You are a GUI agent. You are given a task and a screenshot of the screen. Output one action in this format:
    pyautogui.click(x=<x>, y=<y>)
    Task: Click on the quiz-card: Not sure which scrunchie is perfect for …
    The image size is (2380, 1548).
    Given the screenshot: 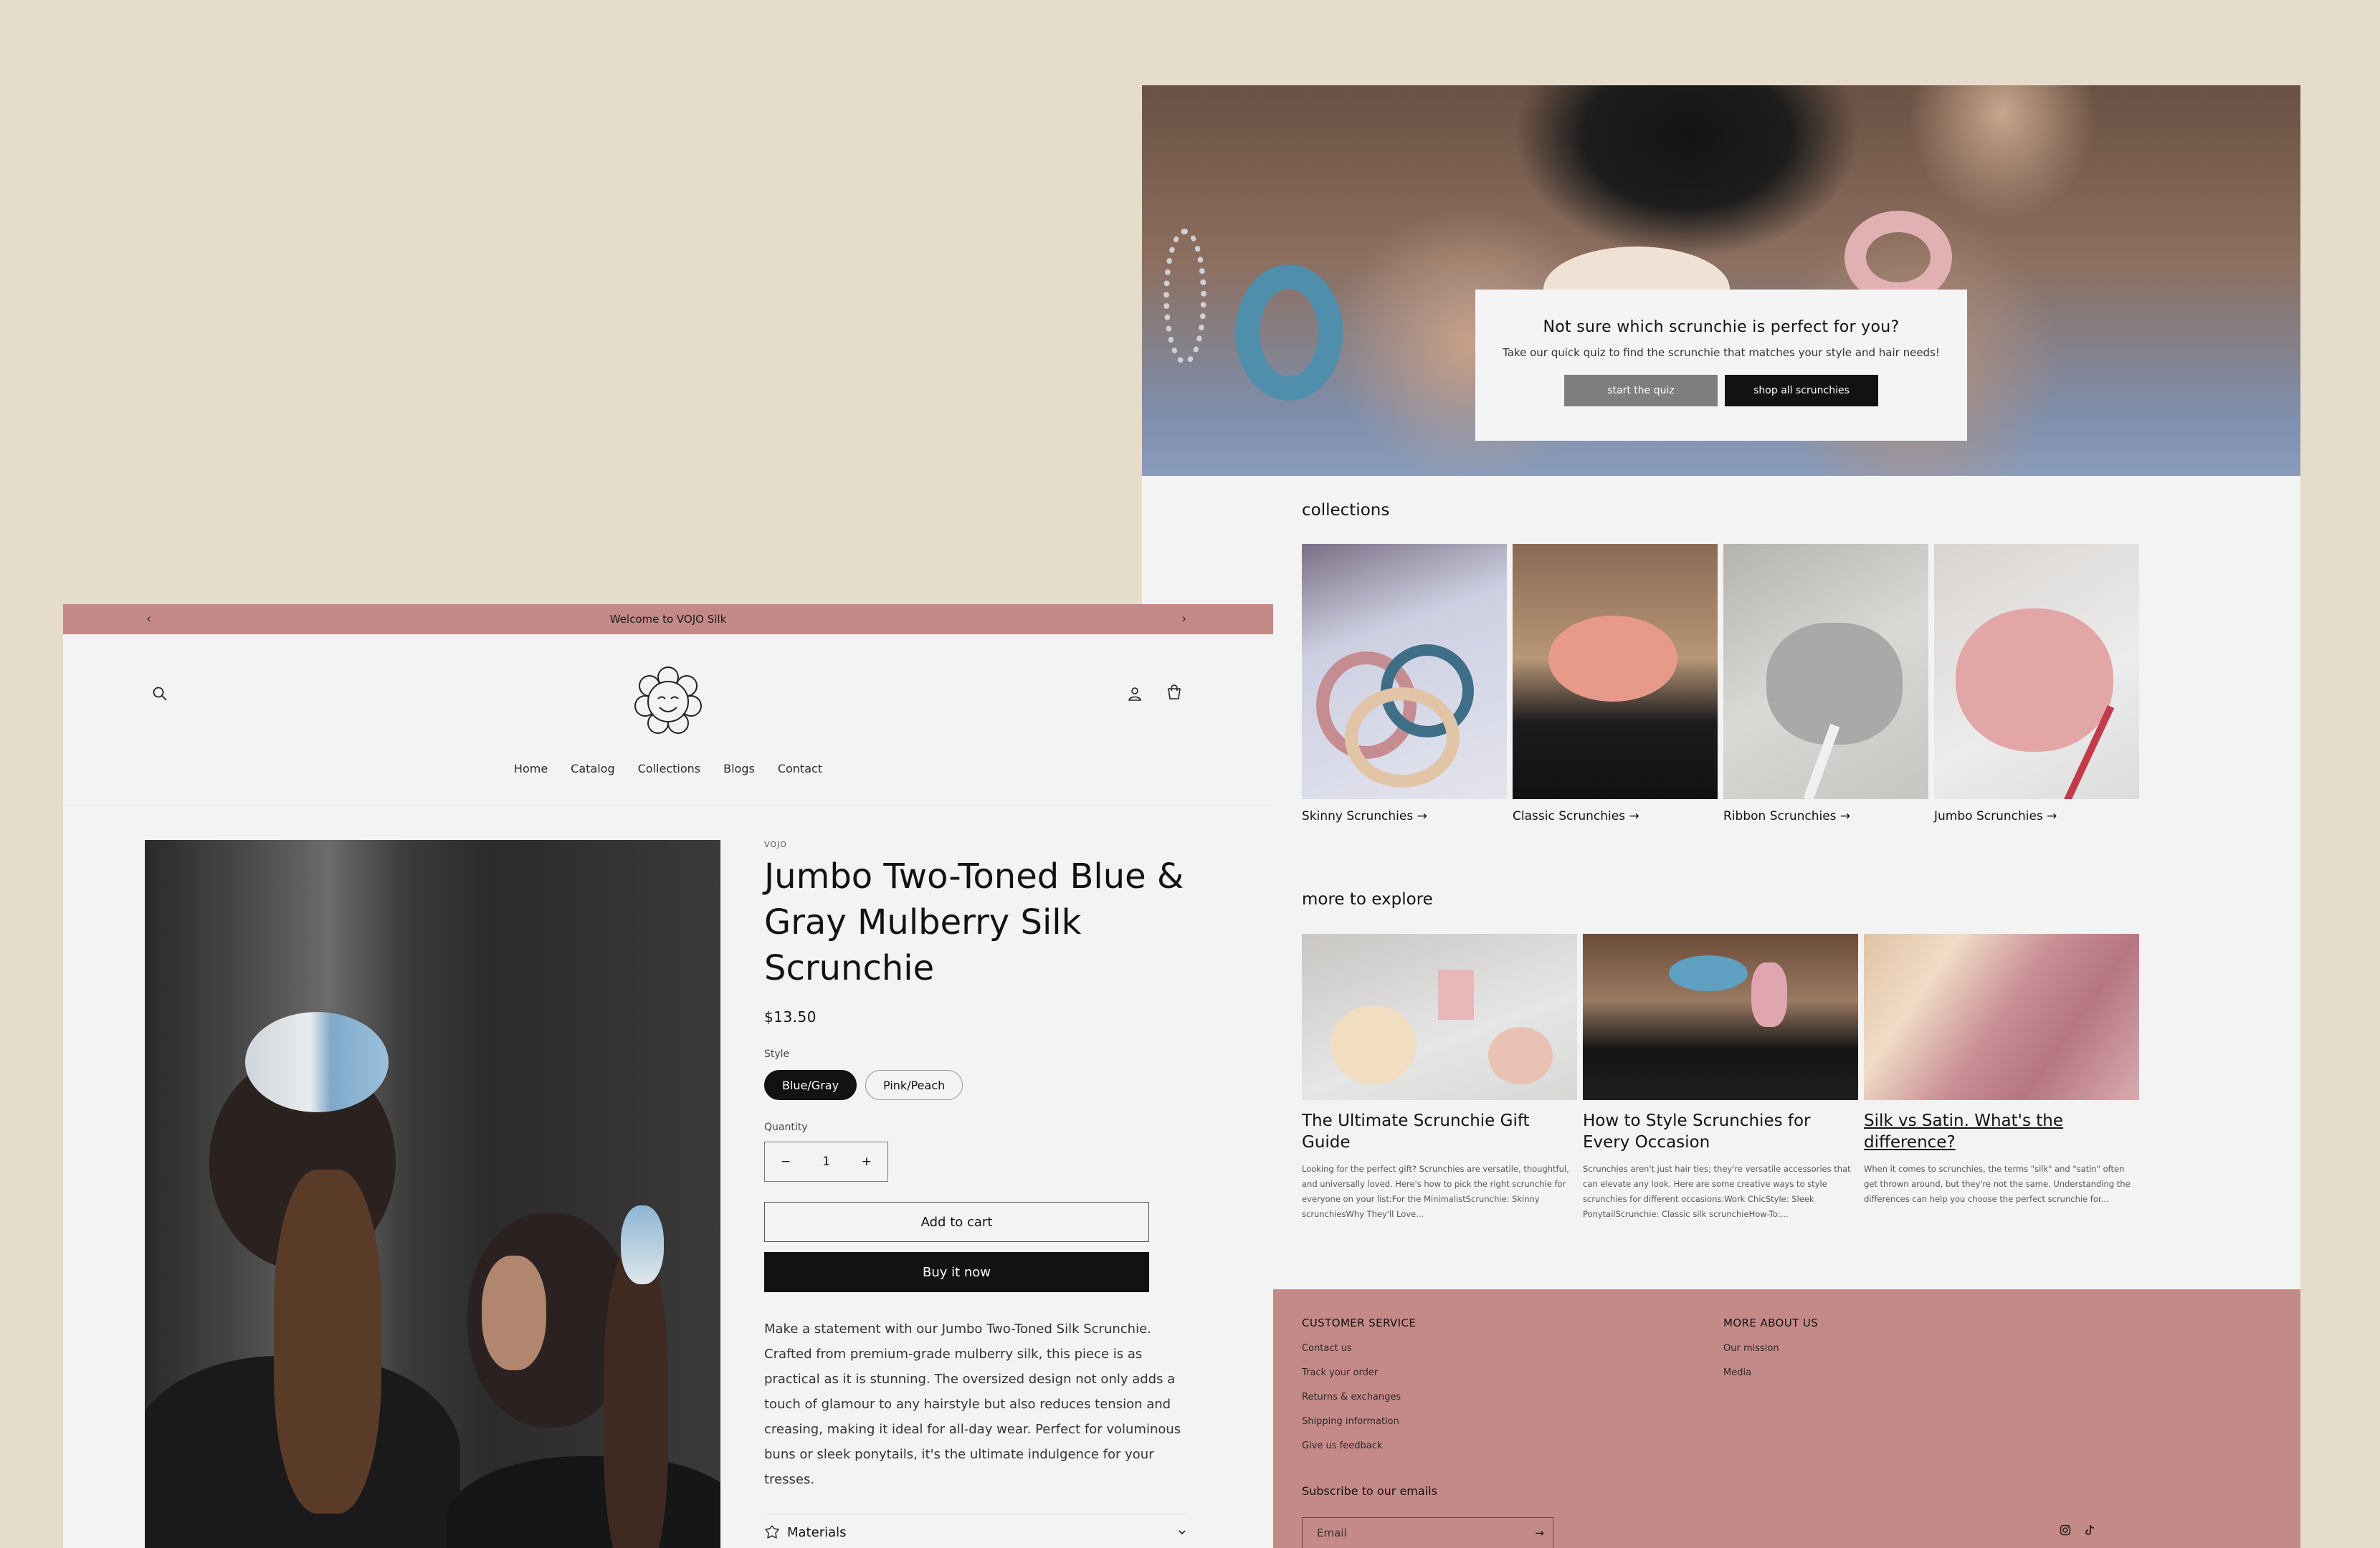 What is the action you would take?
    pyautogui.click(x=1721, y=365)
    